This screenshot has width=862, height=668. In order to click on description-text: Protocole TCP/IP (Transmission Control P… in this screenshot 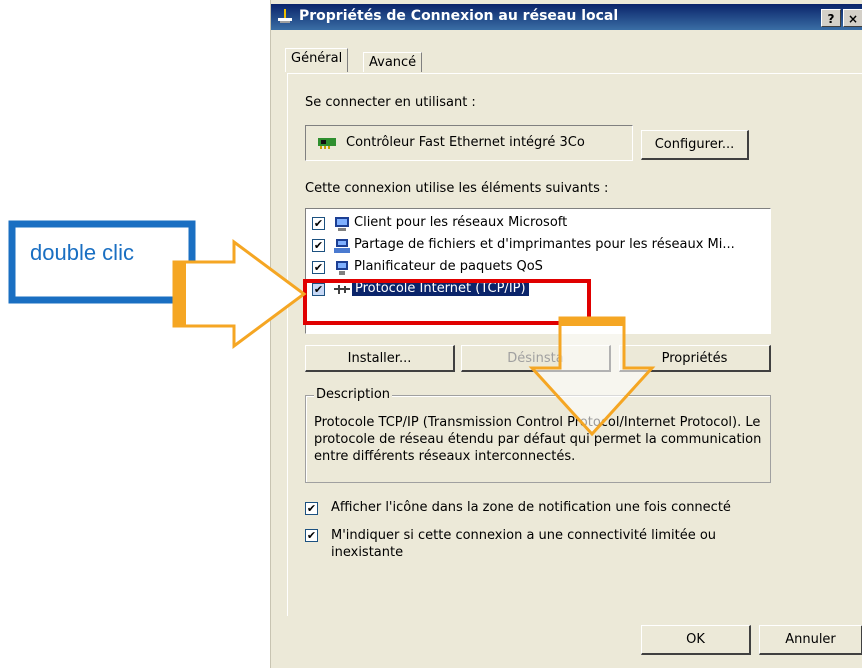, I will do `click(538, 439)`.